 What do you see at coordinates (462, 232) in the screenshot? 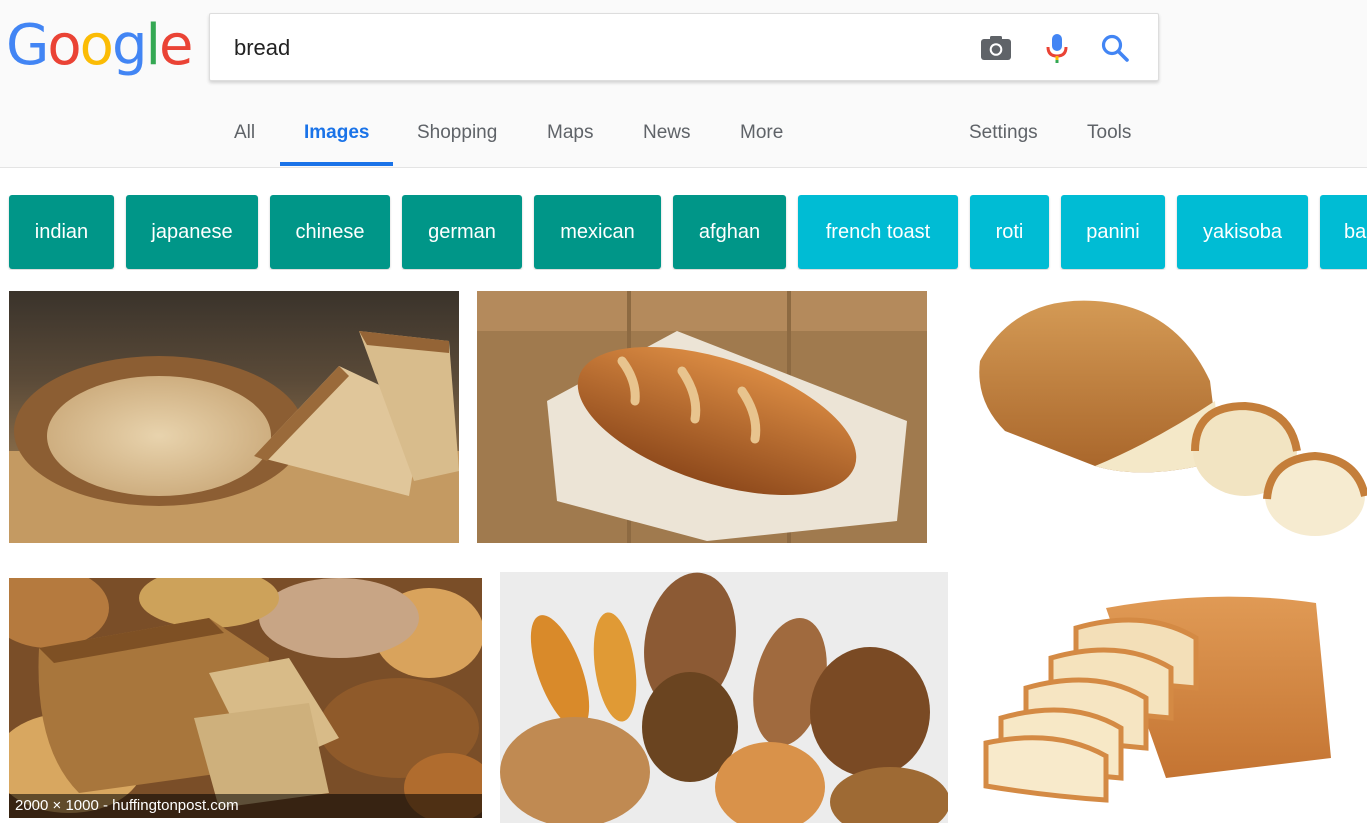
I see `chip-german: german` at bounding box center [462, 232].